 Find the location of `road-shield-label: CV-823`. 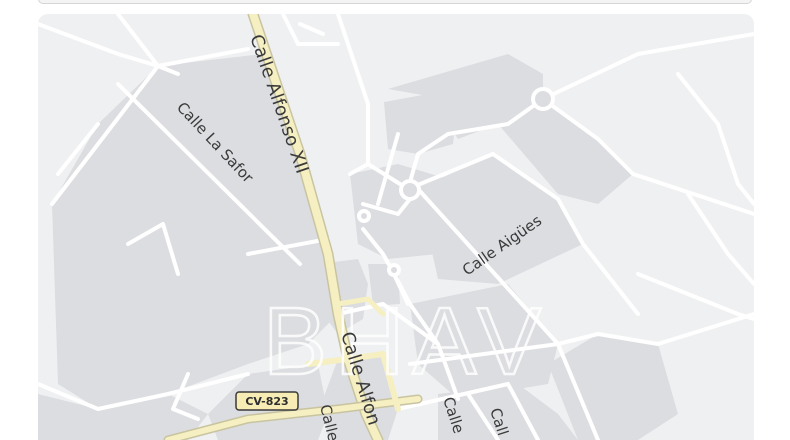

road-shield-label: CV-823 is located at coordinates (266, 401).